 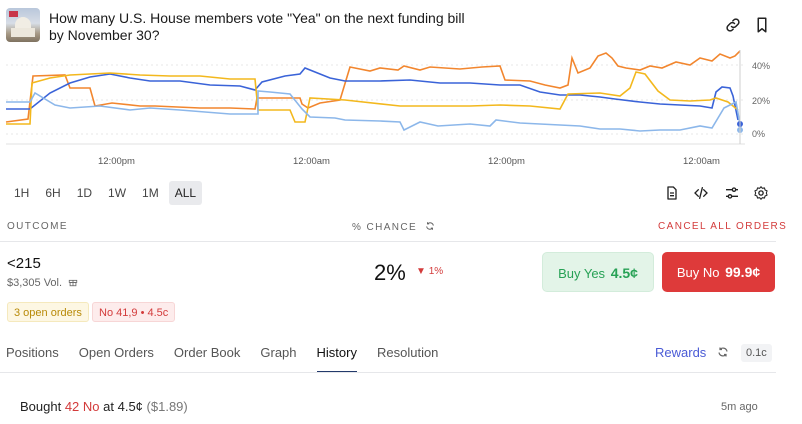 What do you see at coordinates (722, 226) in the screenshot?
I see `cancel-all-orders-link: CANCEL ALL ORDERS` at bounding box center [722, 226].